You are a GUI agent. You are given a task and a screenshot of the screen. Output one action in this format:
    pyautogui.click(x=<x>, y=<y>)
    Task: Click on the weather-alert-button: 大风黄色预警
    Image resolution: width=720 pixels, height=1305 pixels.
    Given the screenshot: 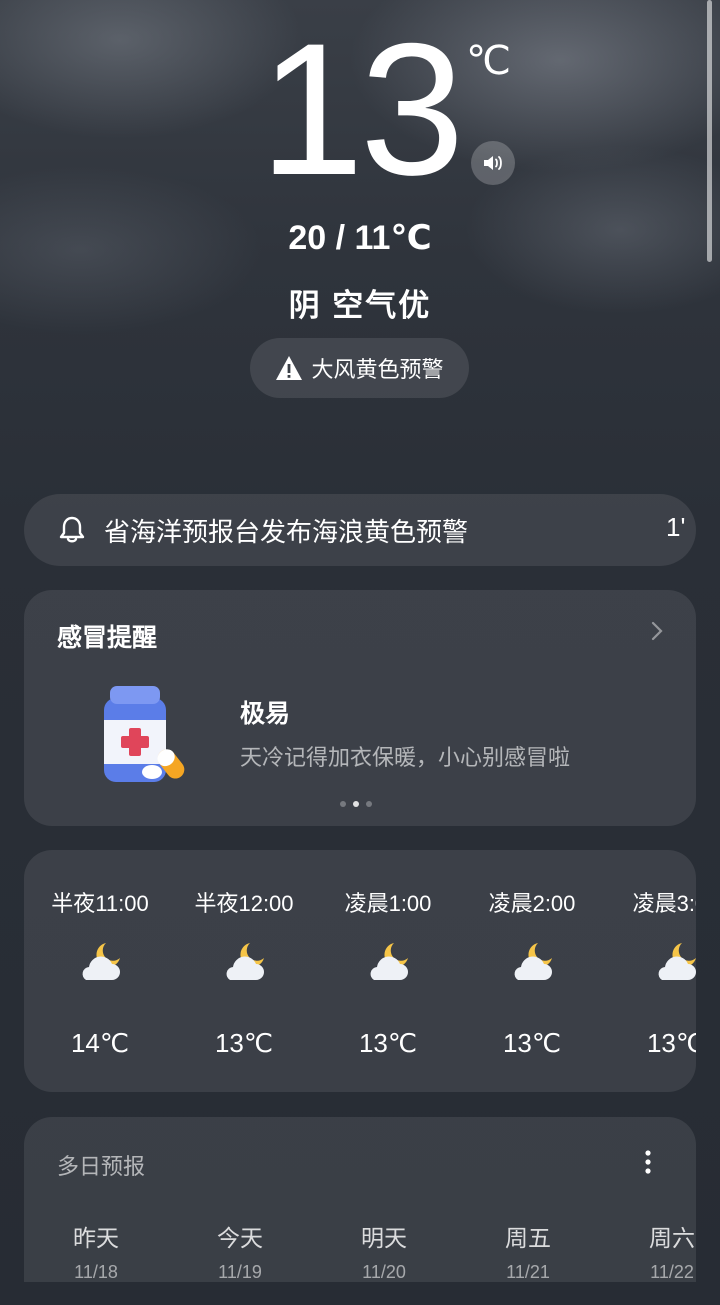 What is the action you would take?
    pyautogui.click(x=359, y=368)
    